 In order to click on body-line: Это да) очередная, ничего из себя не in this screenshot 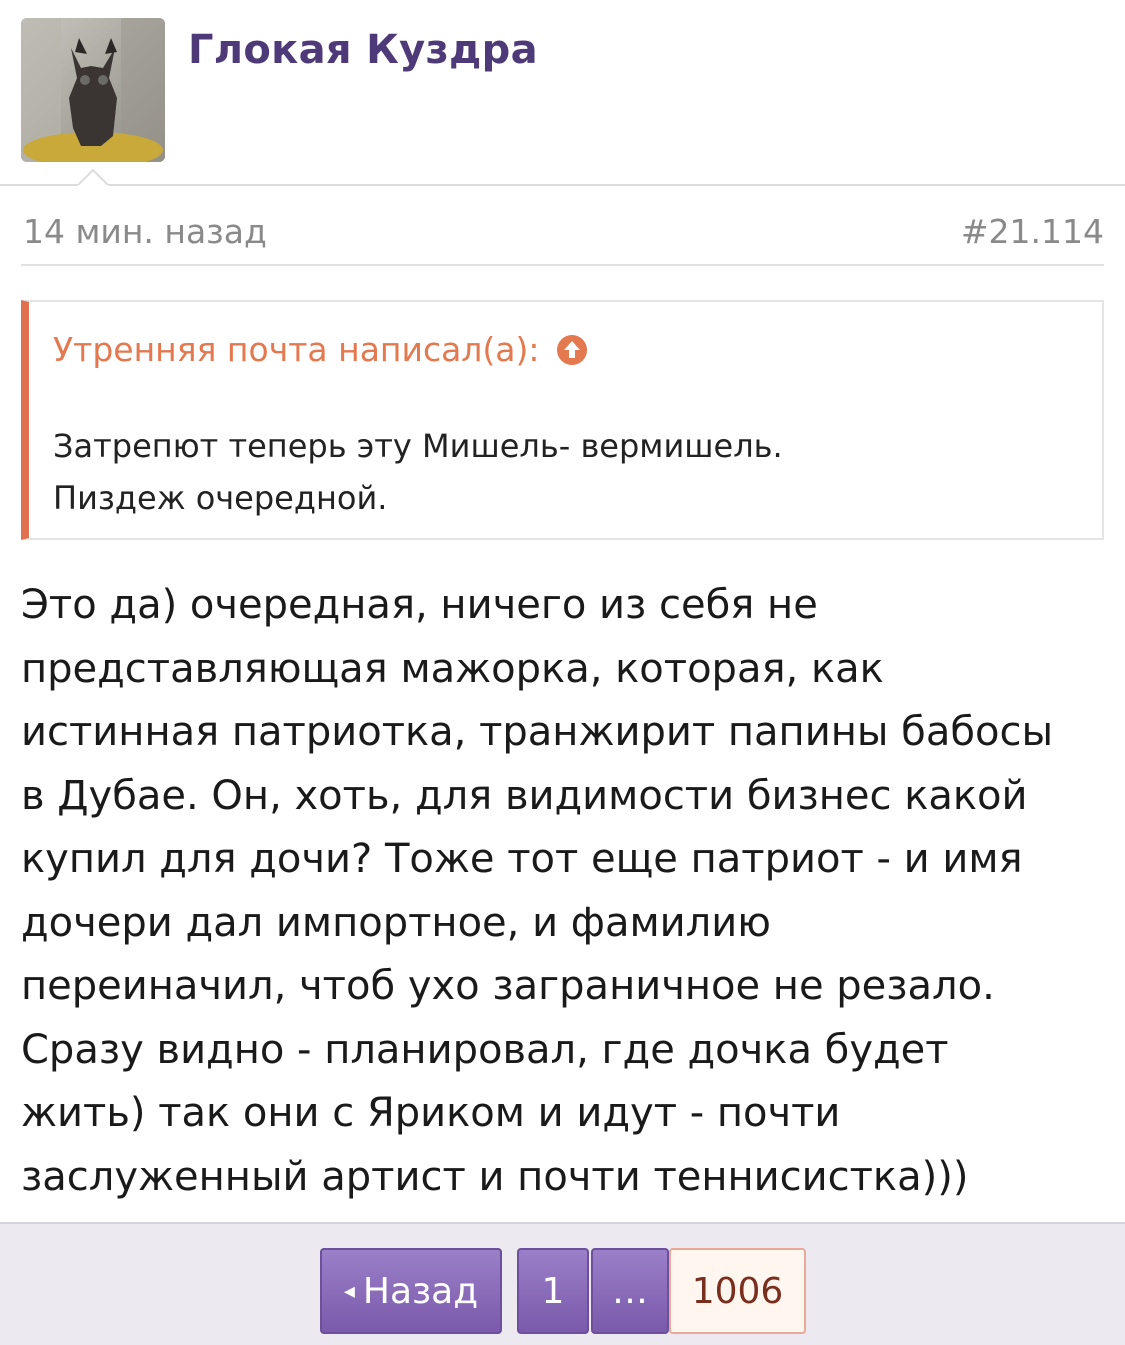, I will do `click(419, 605)`.